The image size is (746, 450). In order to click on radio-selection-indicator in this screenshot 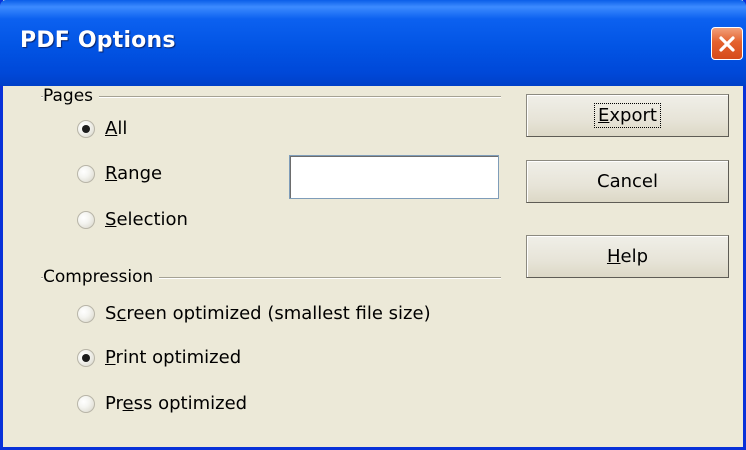, I will do `click(86, 219)`.